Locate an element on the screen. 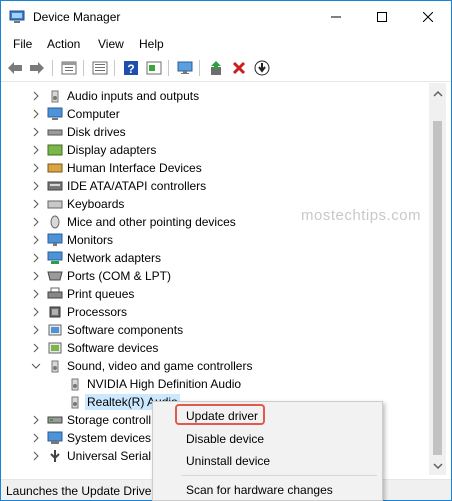  uninstall-device-menu-item: Uninstall device is located at coordinates (228, 461).